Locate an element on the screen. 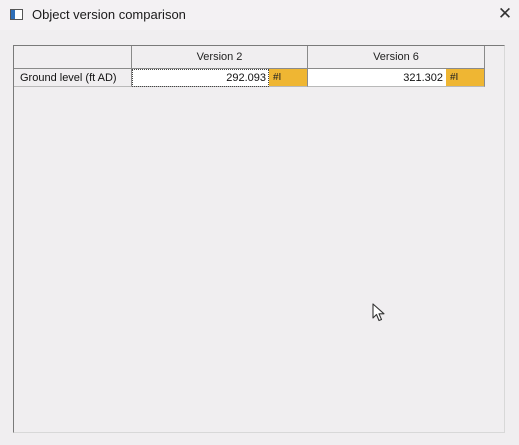 This screenshot has height=445, width=519. flag-cell-version-6: #I is located at coordinates (465, 78).